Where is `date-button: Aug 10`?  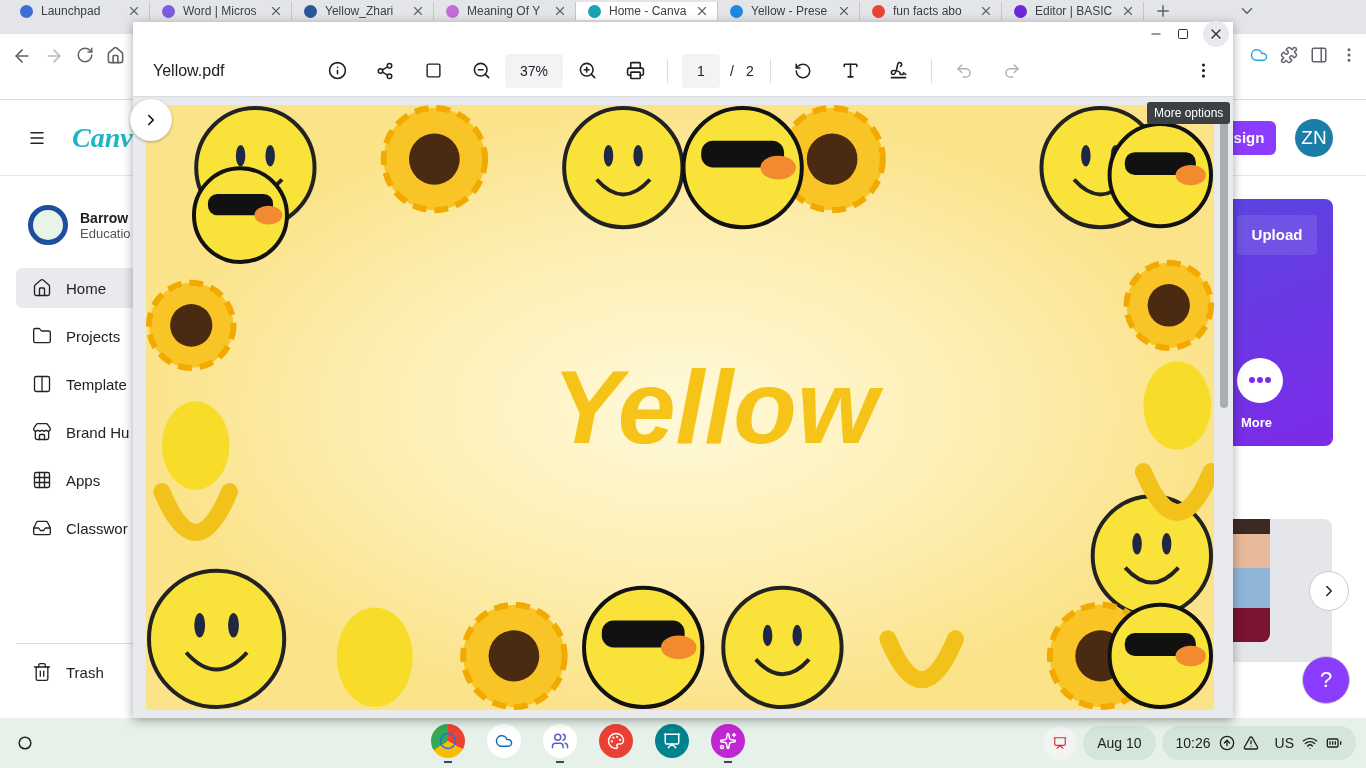
date-button: Aug 10 is located at coordinates (1119, 743).